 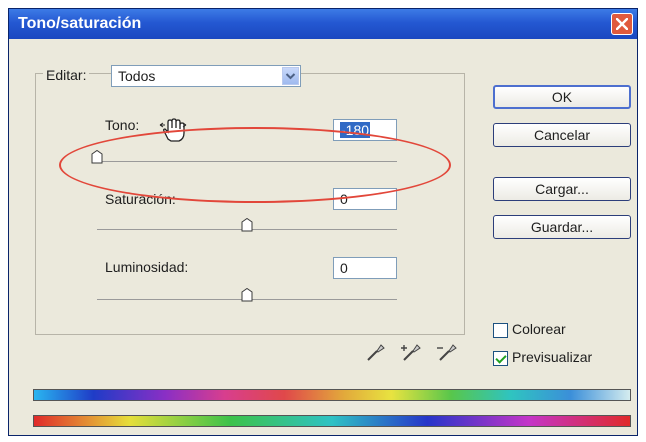 What do you see at coordinates (137, 76) in the screenshot?
I see `edit-selected-value: Todos` at bounding box center [137, 76].